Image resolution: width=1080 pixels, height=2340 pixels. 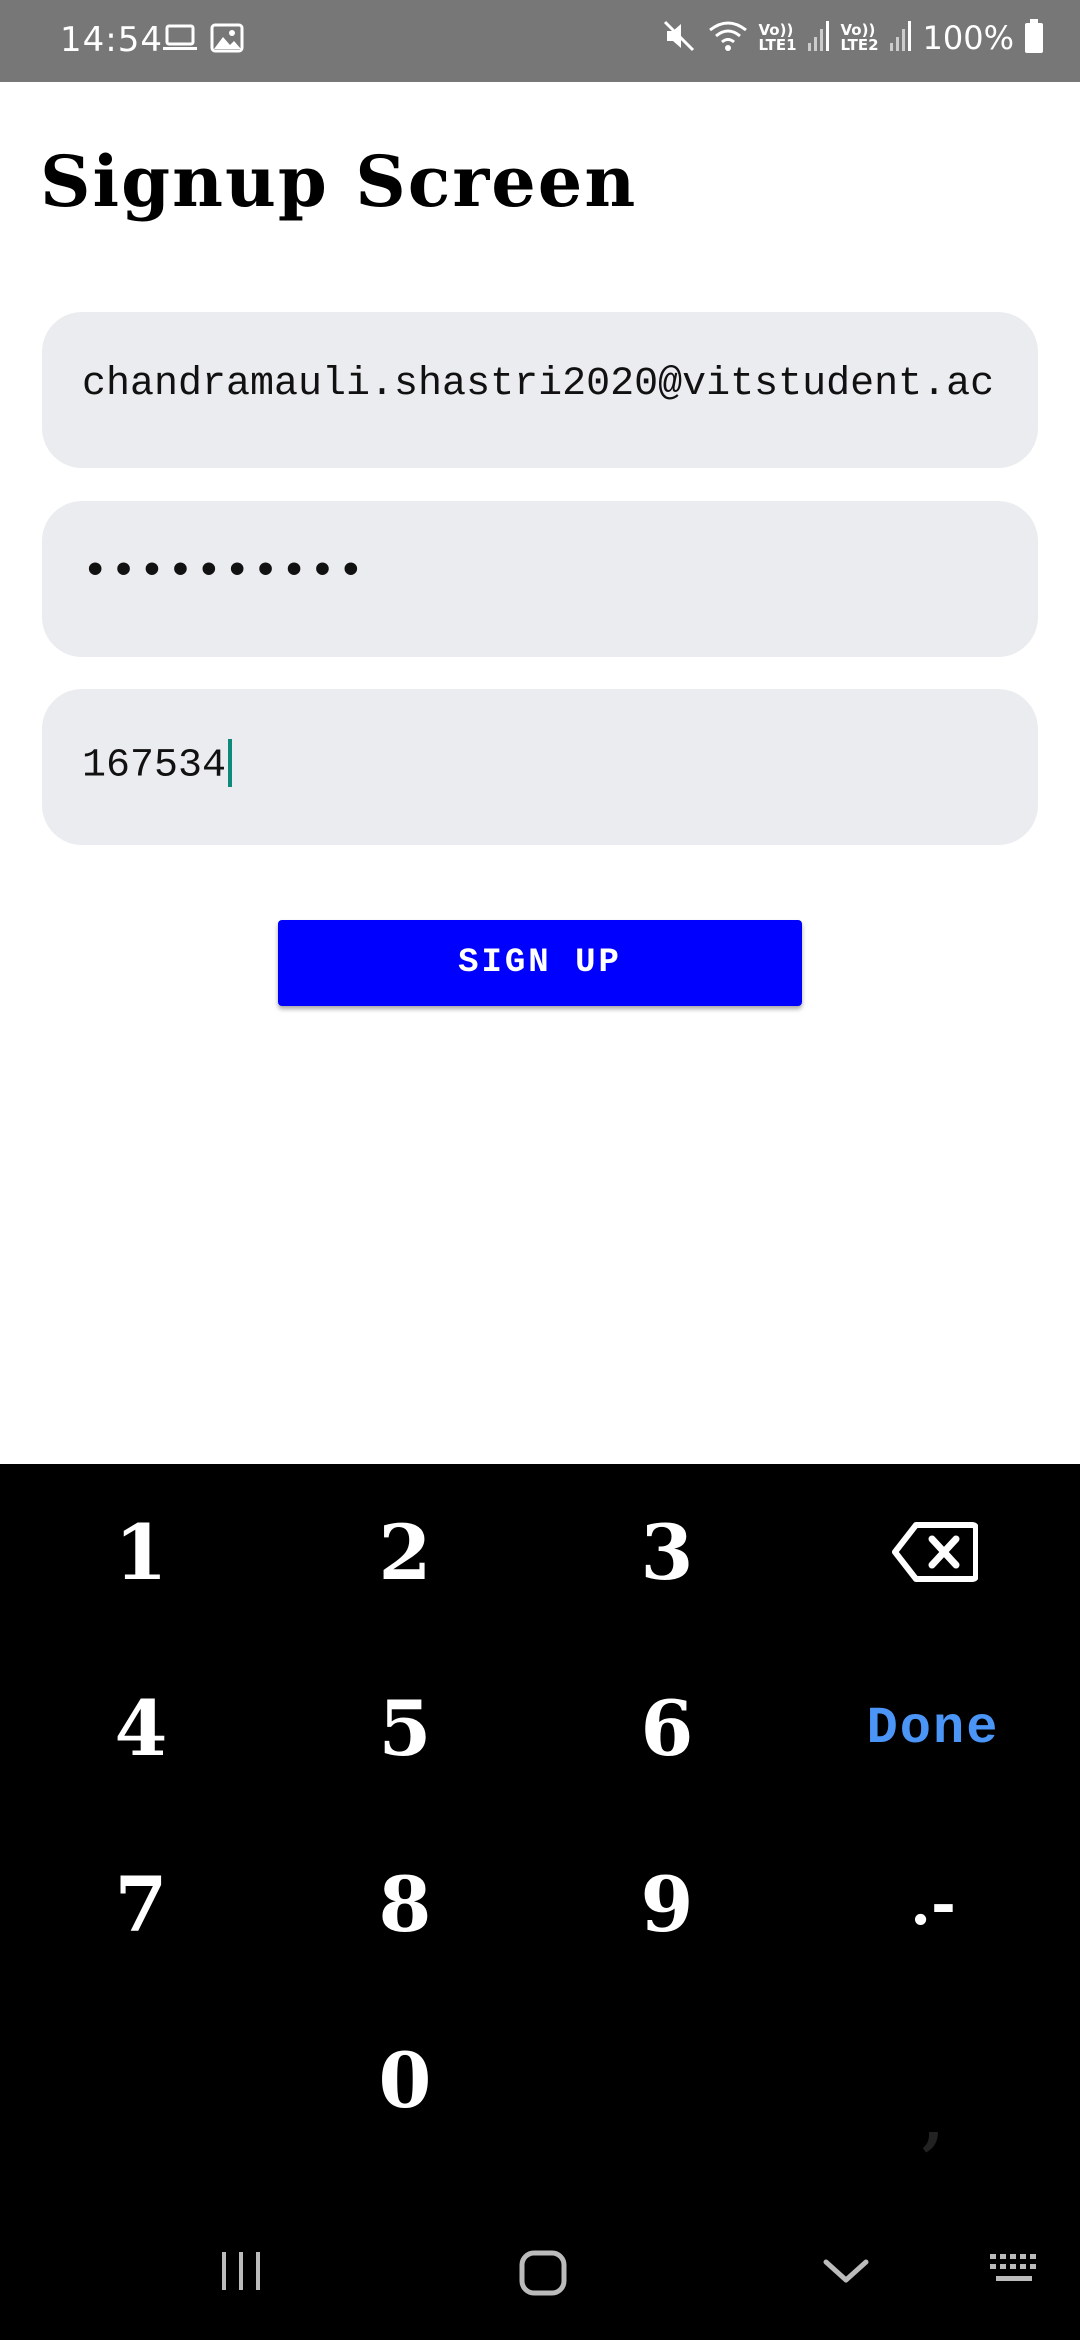 I want to click on otp-value: 167534, so click(x=154, y=766).